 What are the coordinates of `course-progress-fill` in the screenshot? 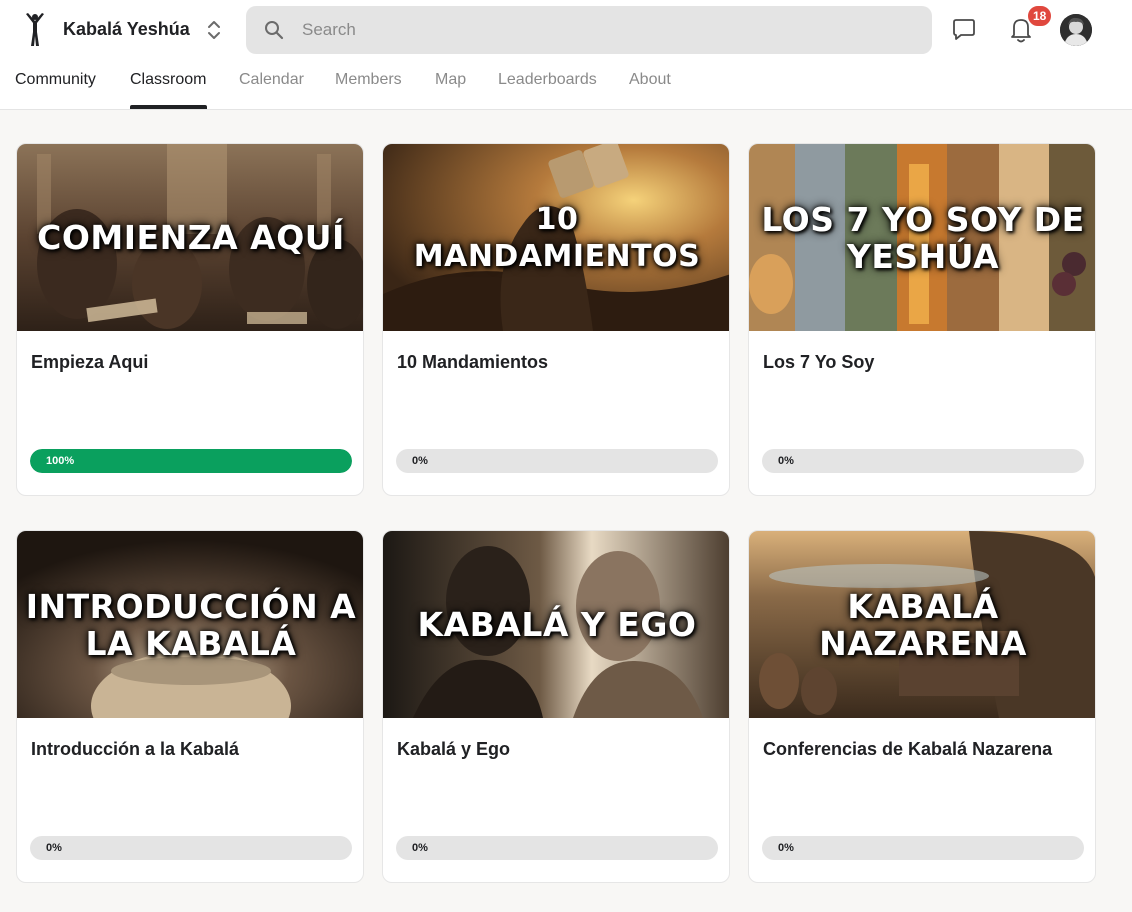 It's located at (191, 461).